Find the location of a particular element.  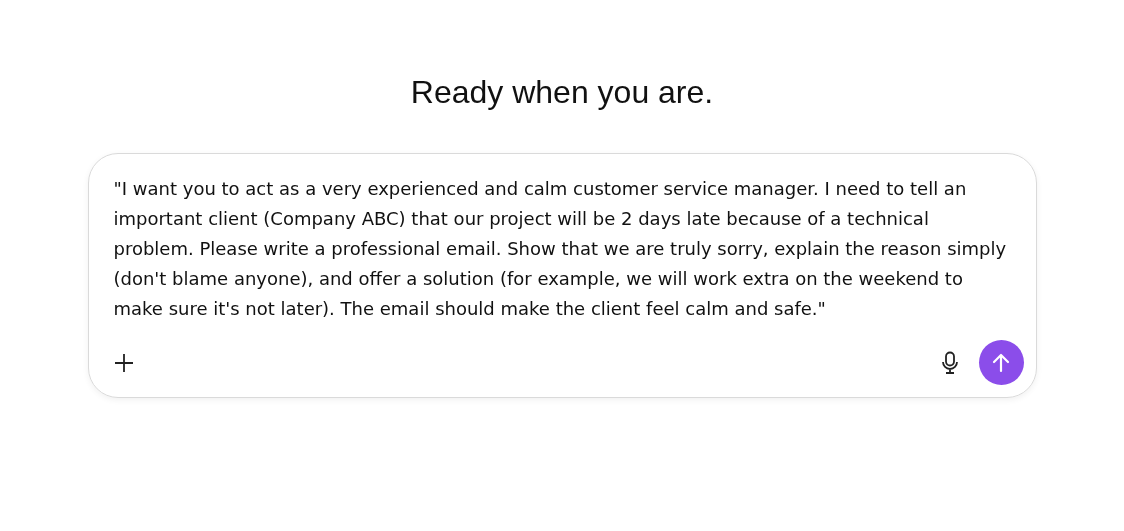

arrow-up-icon is located at coordinates (1001, 362).